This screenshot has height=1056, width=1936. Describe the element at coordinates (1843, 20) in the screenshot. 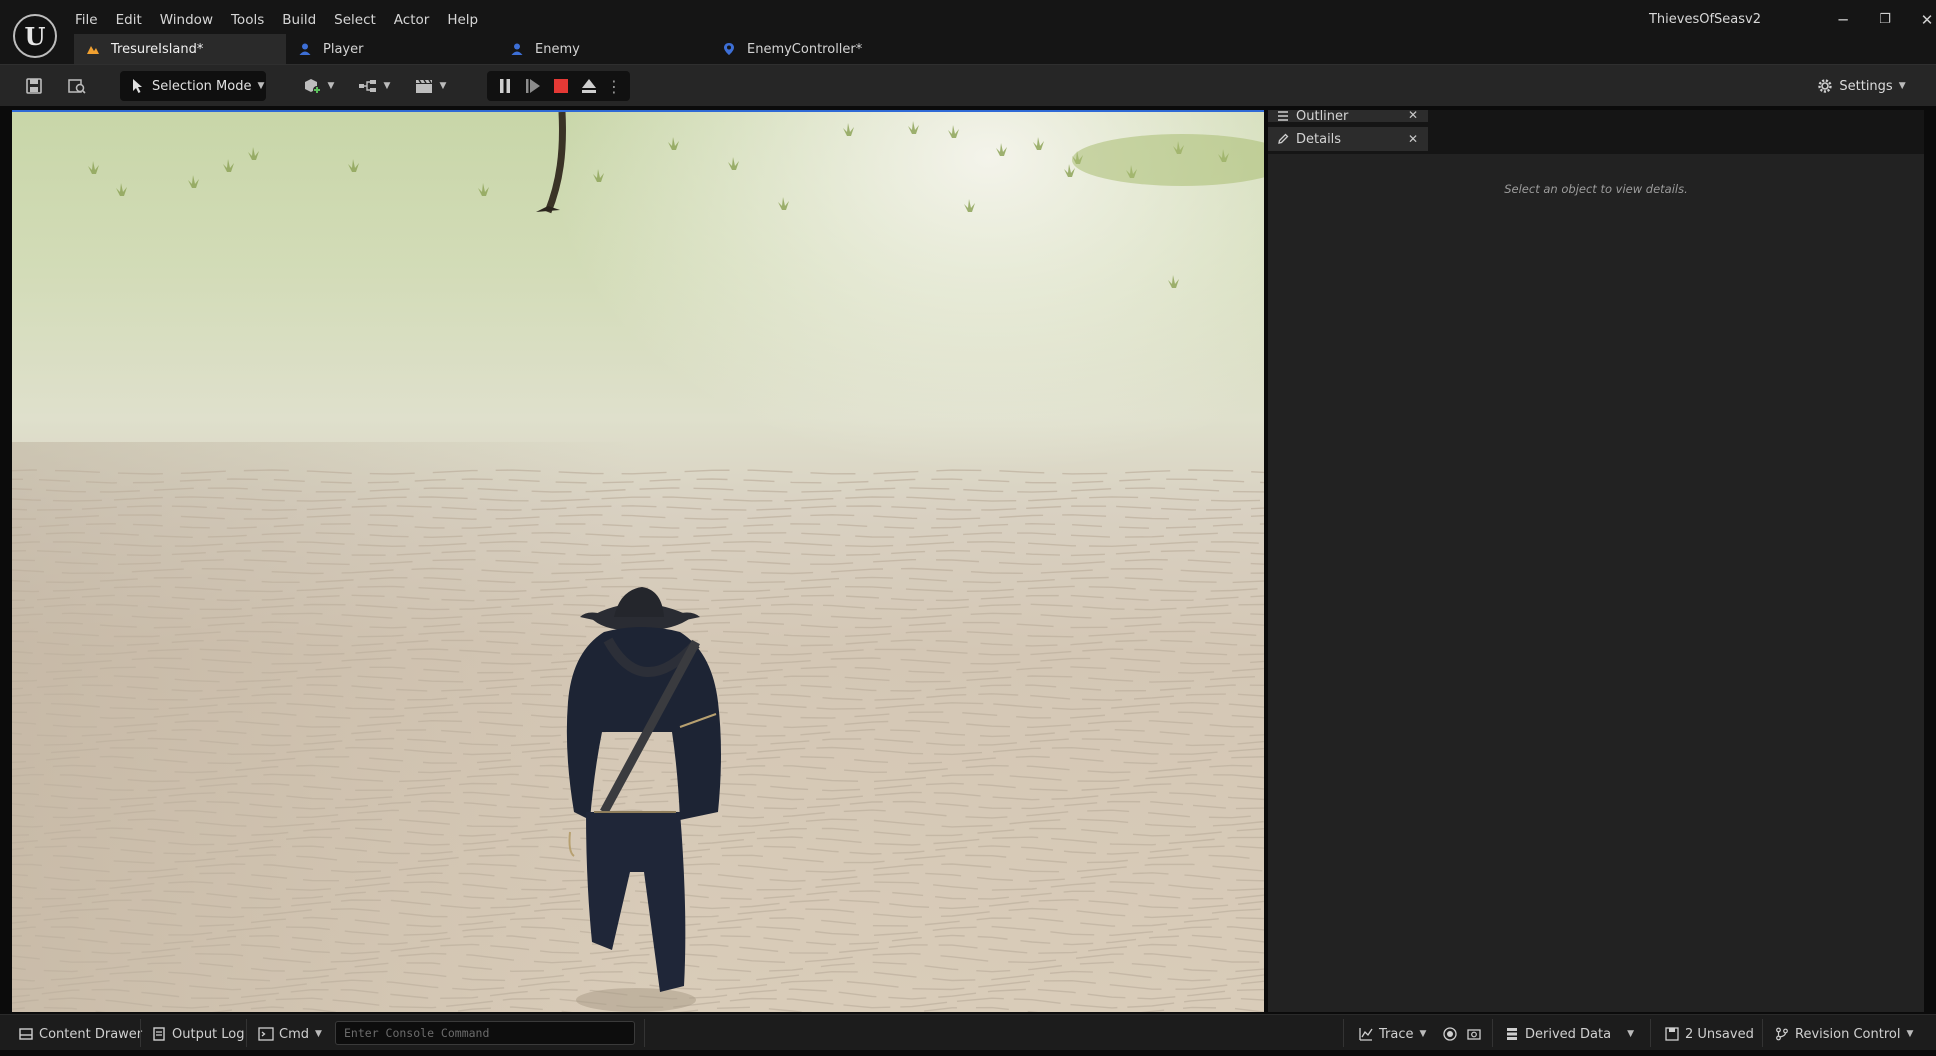

I see `minimize-button: ─` at that location.